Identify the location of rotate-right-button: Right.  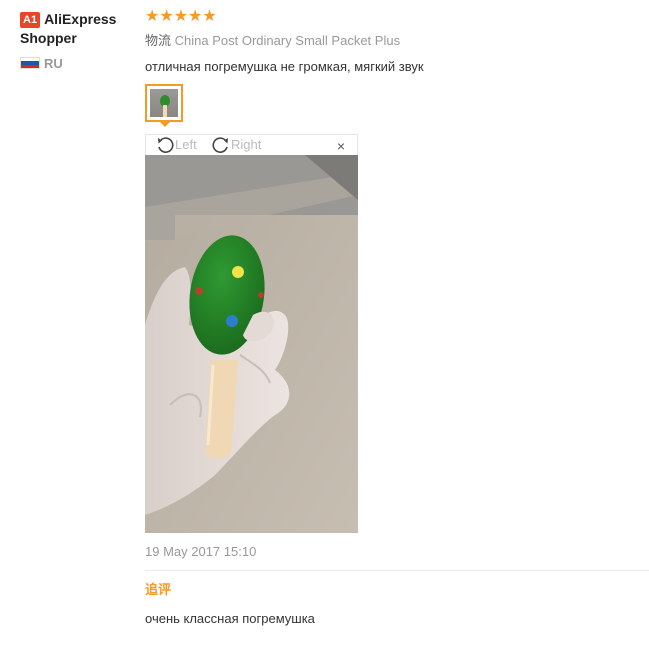
(236, 145).